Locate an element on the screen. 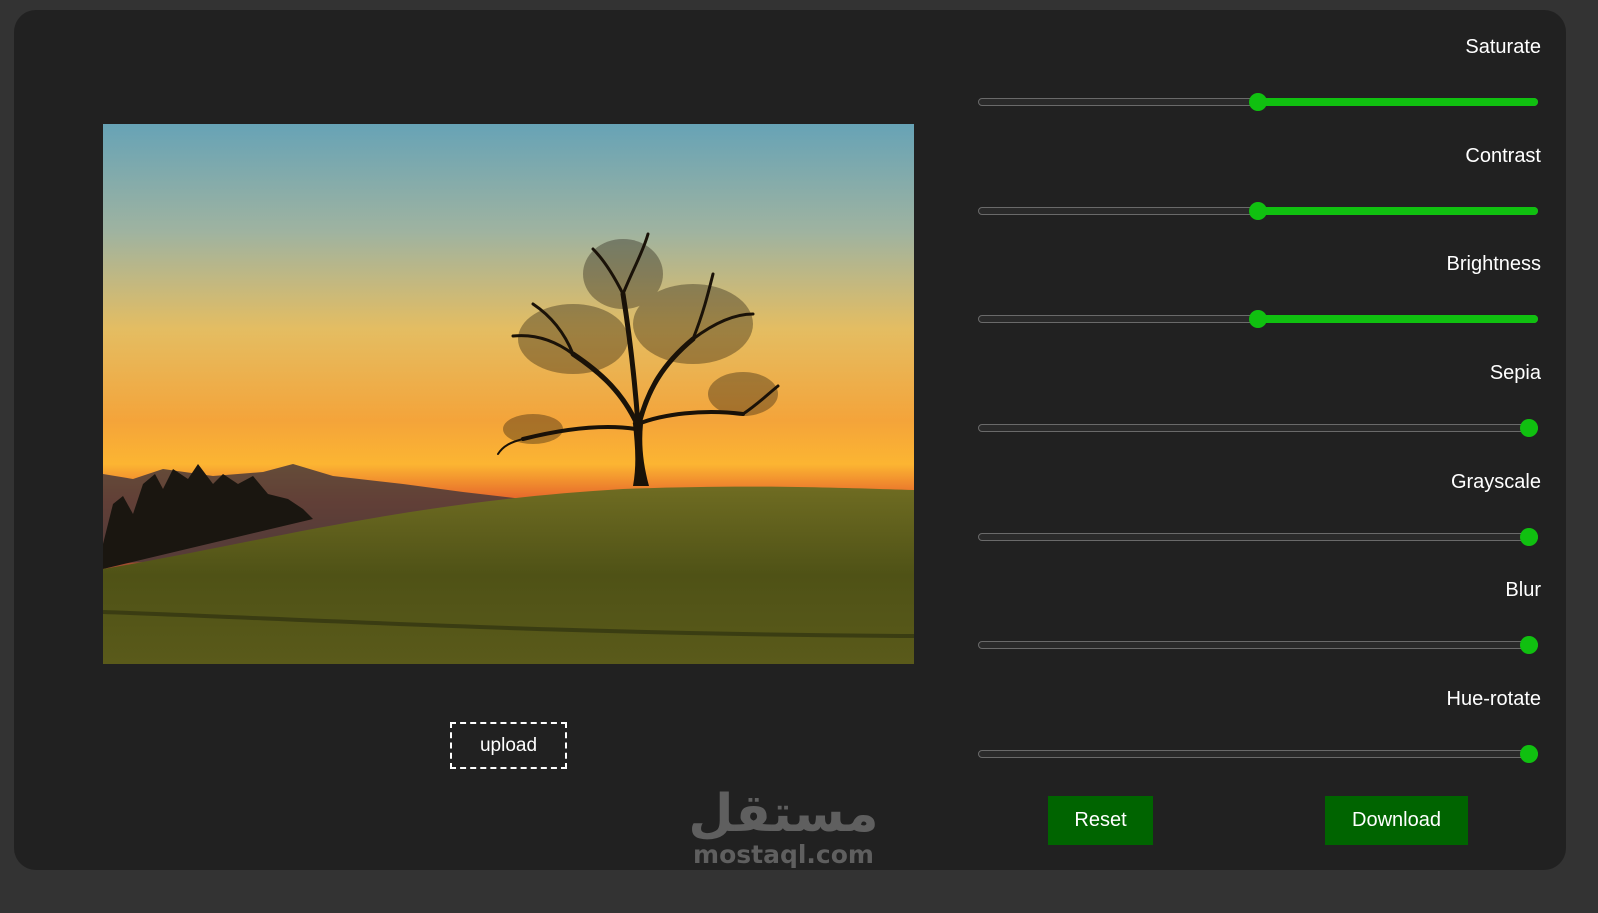 The image size is (1598, 913). contrast-slider is located at coordinates (1258, 211).